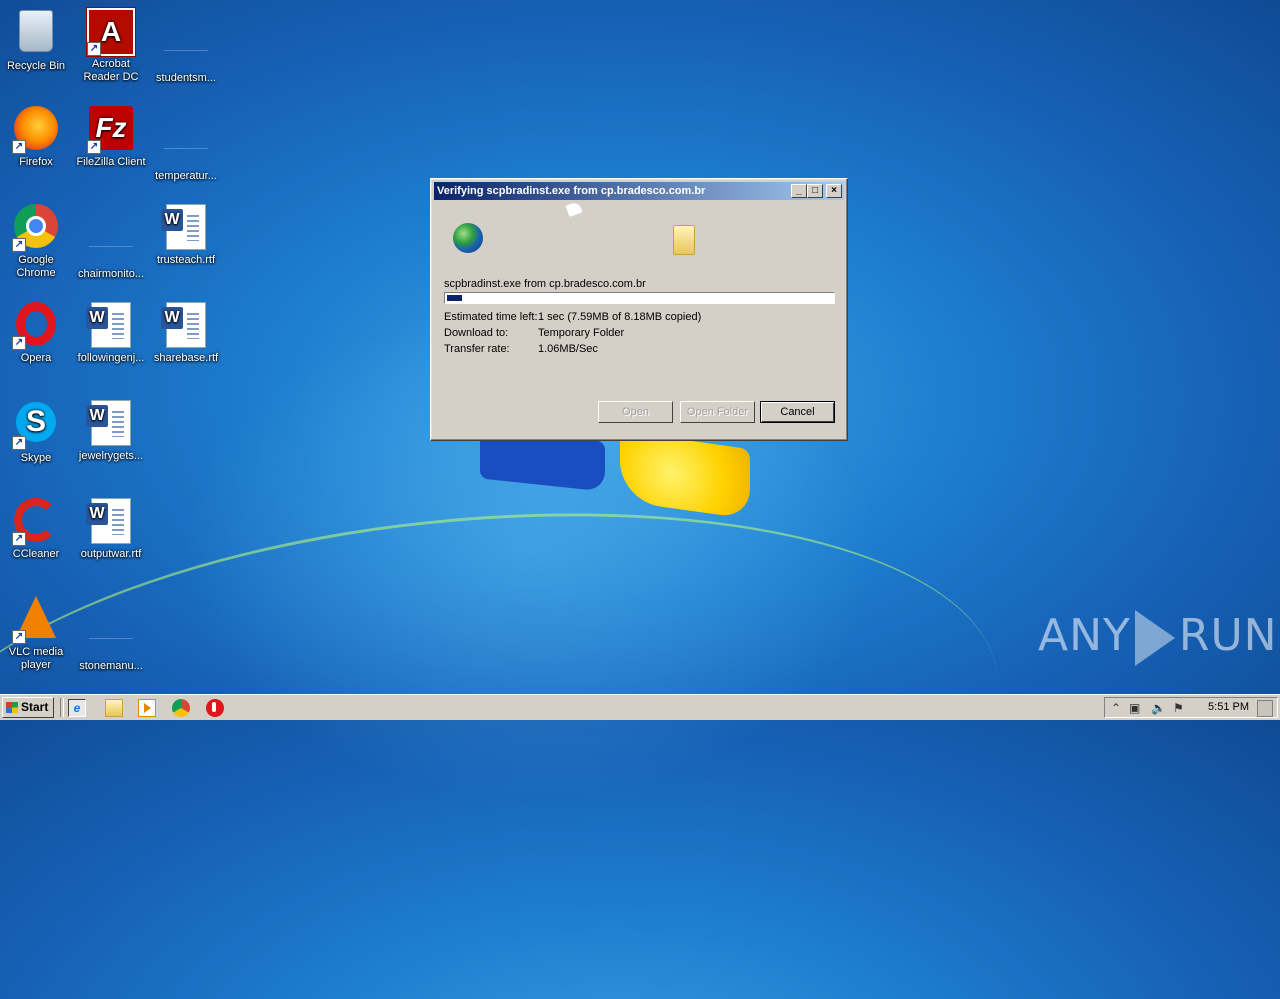 The height and width of the screenshot is (999, 1280). What do you see at coordinates (1116, 708) in the screenshot?
I see `tray-expand-icon: ⌃` at bounding box center [1116, 708].